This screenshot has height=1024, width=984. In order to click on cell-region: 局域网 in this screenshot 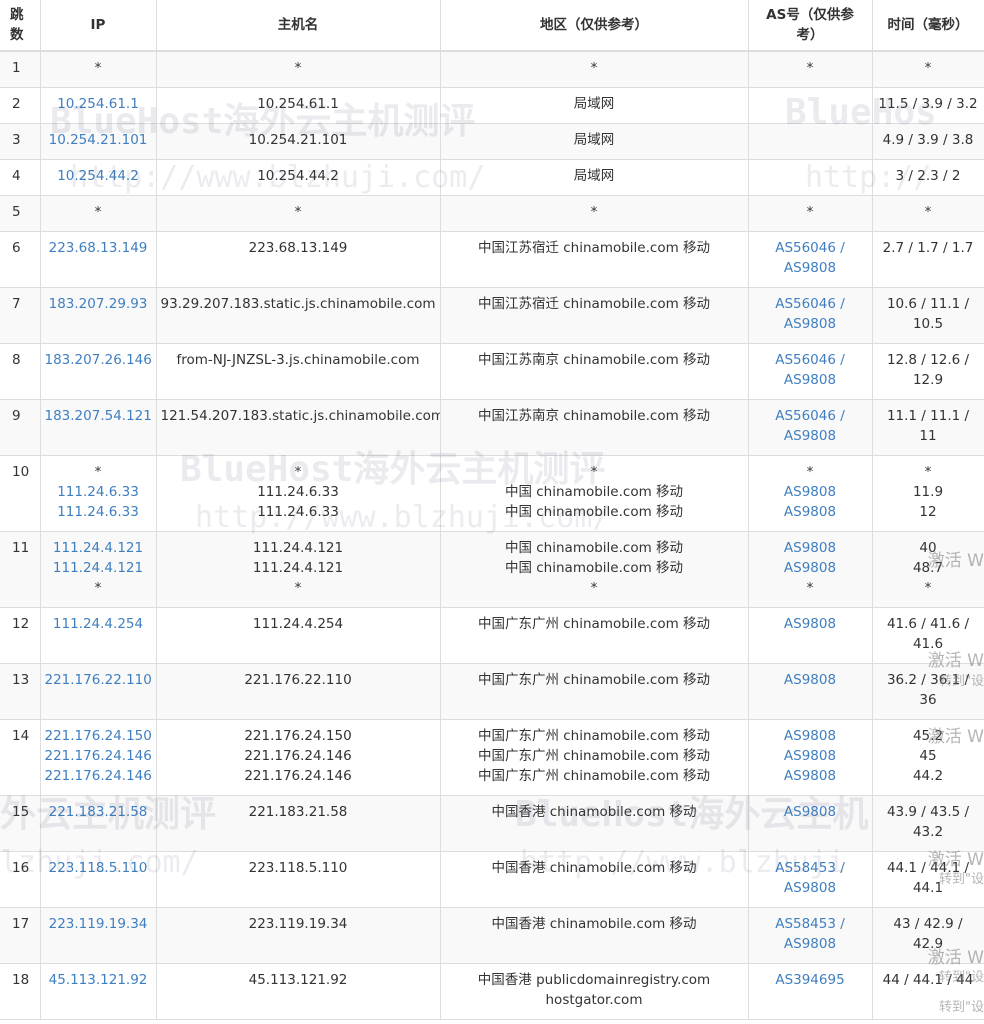, I will do `click(594, 105)`.